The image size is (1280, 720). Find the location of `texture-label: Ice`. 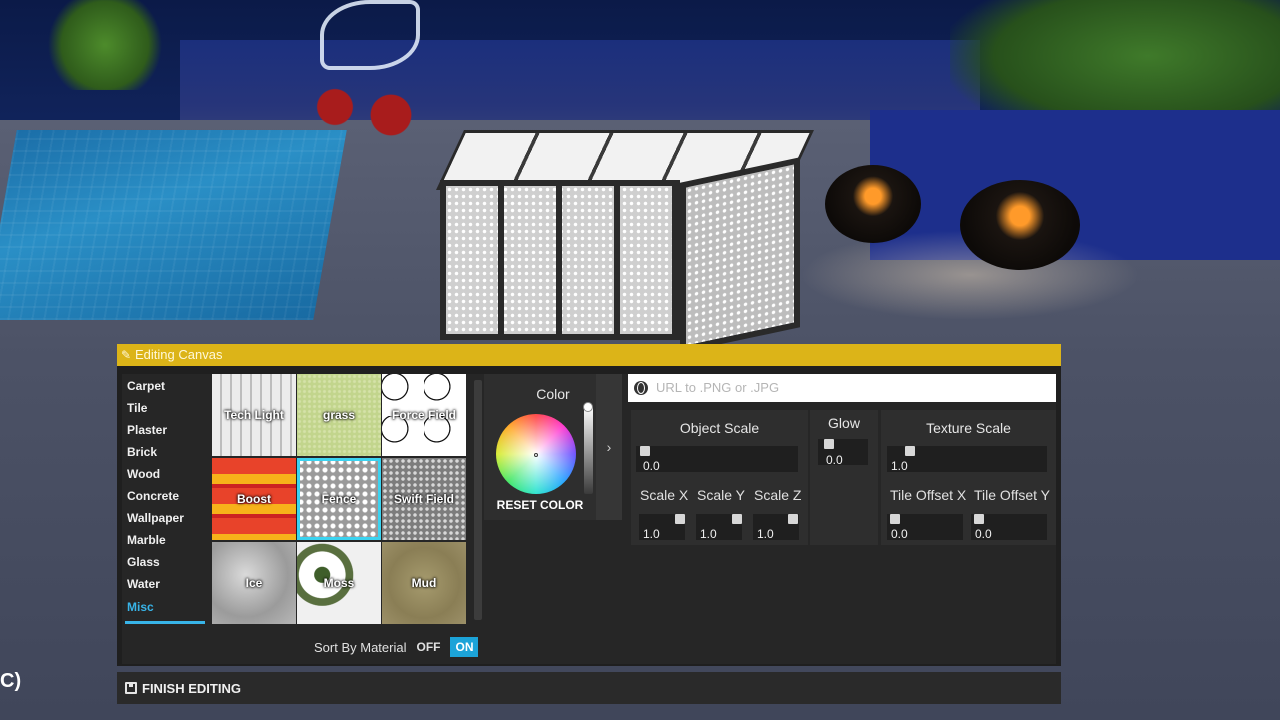

texture-label: Ice is located at coordinates (254, 583).